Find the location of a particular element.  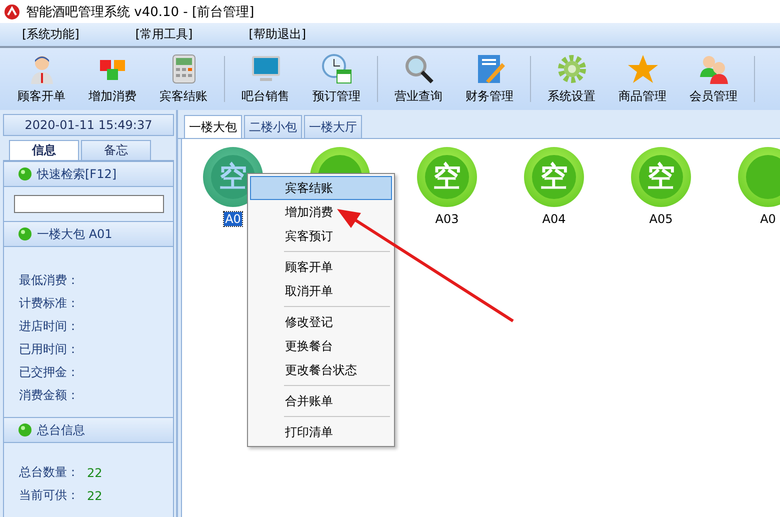

field-label: 已用时间： is located at coordinates (49, 349).